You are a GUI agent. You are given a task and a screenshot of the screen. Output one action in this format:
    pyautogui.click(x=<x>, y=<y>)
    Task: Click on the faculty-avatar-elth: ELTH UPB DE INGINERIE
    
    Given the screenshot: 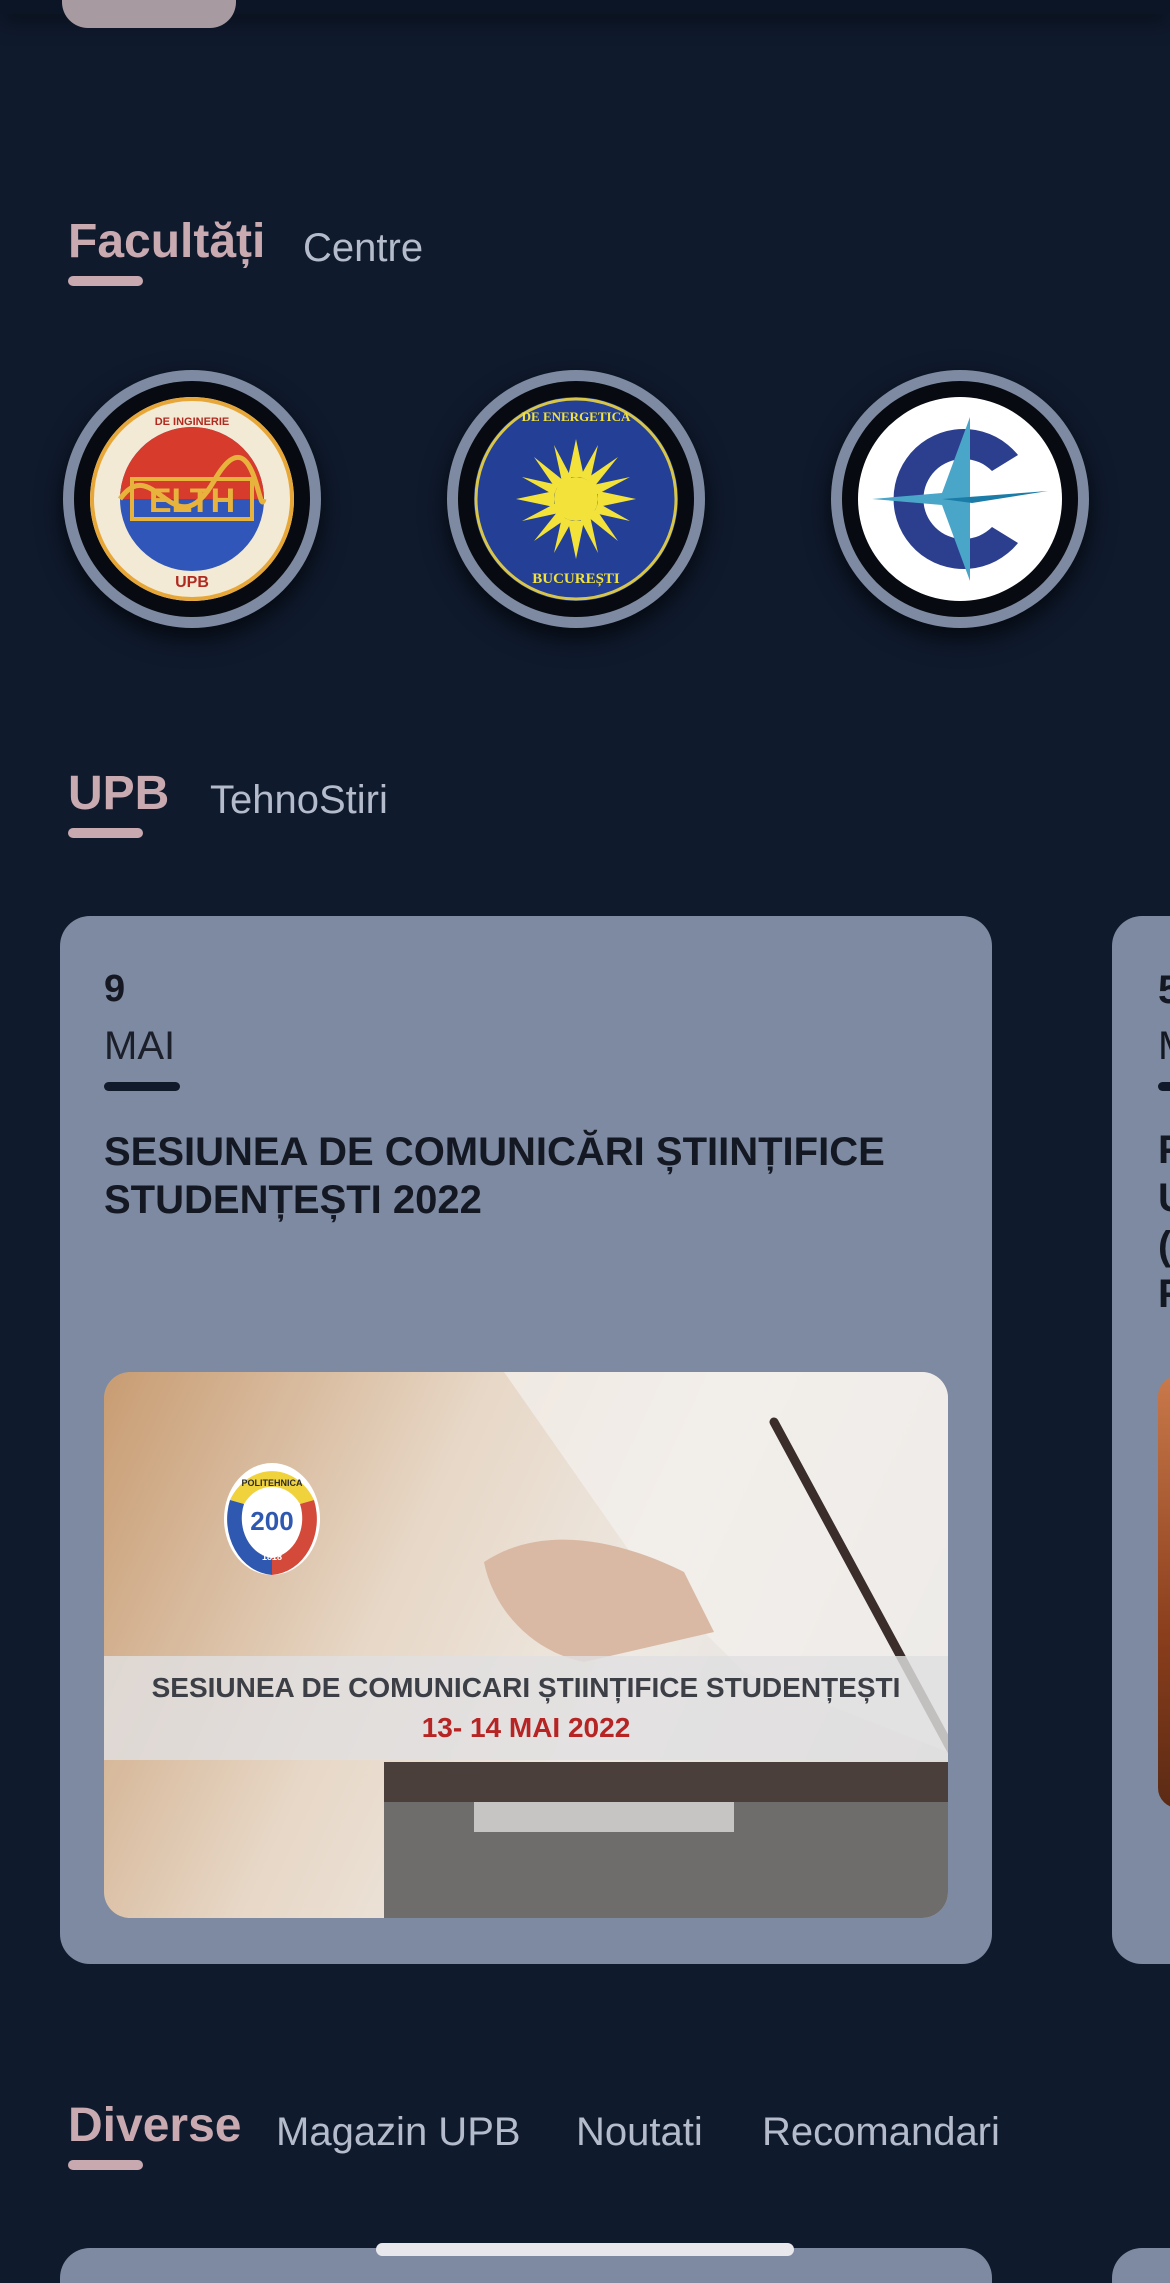 What is the action you would take?
    pyautogui.click(x=192, y=499)
    